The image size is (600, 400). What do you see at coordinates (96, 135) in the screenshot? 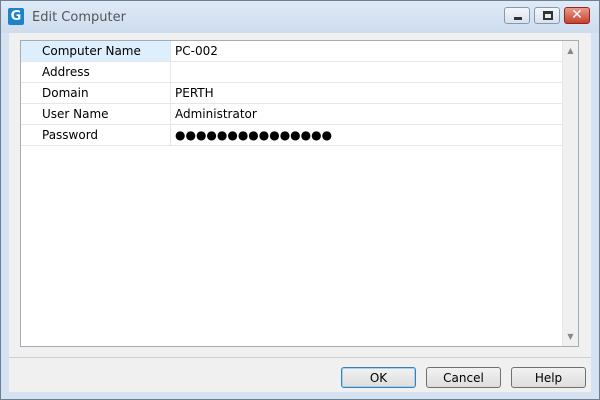
I see `property-name: Password` at bounding box center [96, 135].